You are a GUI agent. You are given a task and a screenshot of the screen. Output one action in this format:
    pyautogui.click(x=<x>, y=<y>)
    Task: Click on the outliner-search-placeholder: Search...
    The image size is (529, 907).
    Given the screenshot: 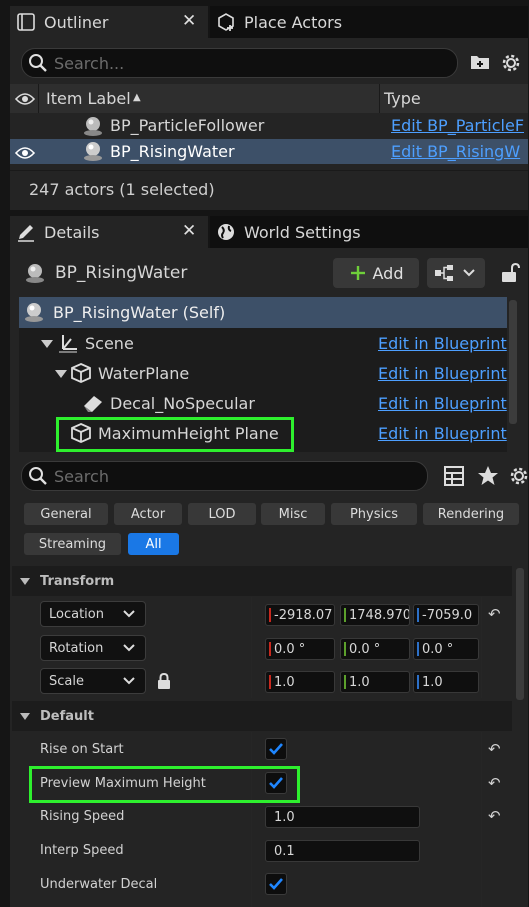 What is the action you would take?
    pyautogui.click(x=89, y=63)
    